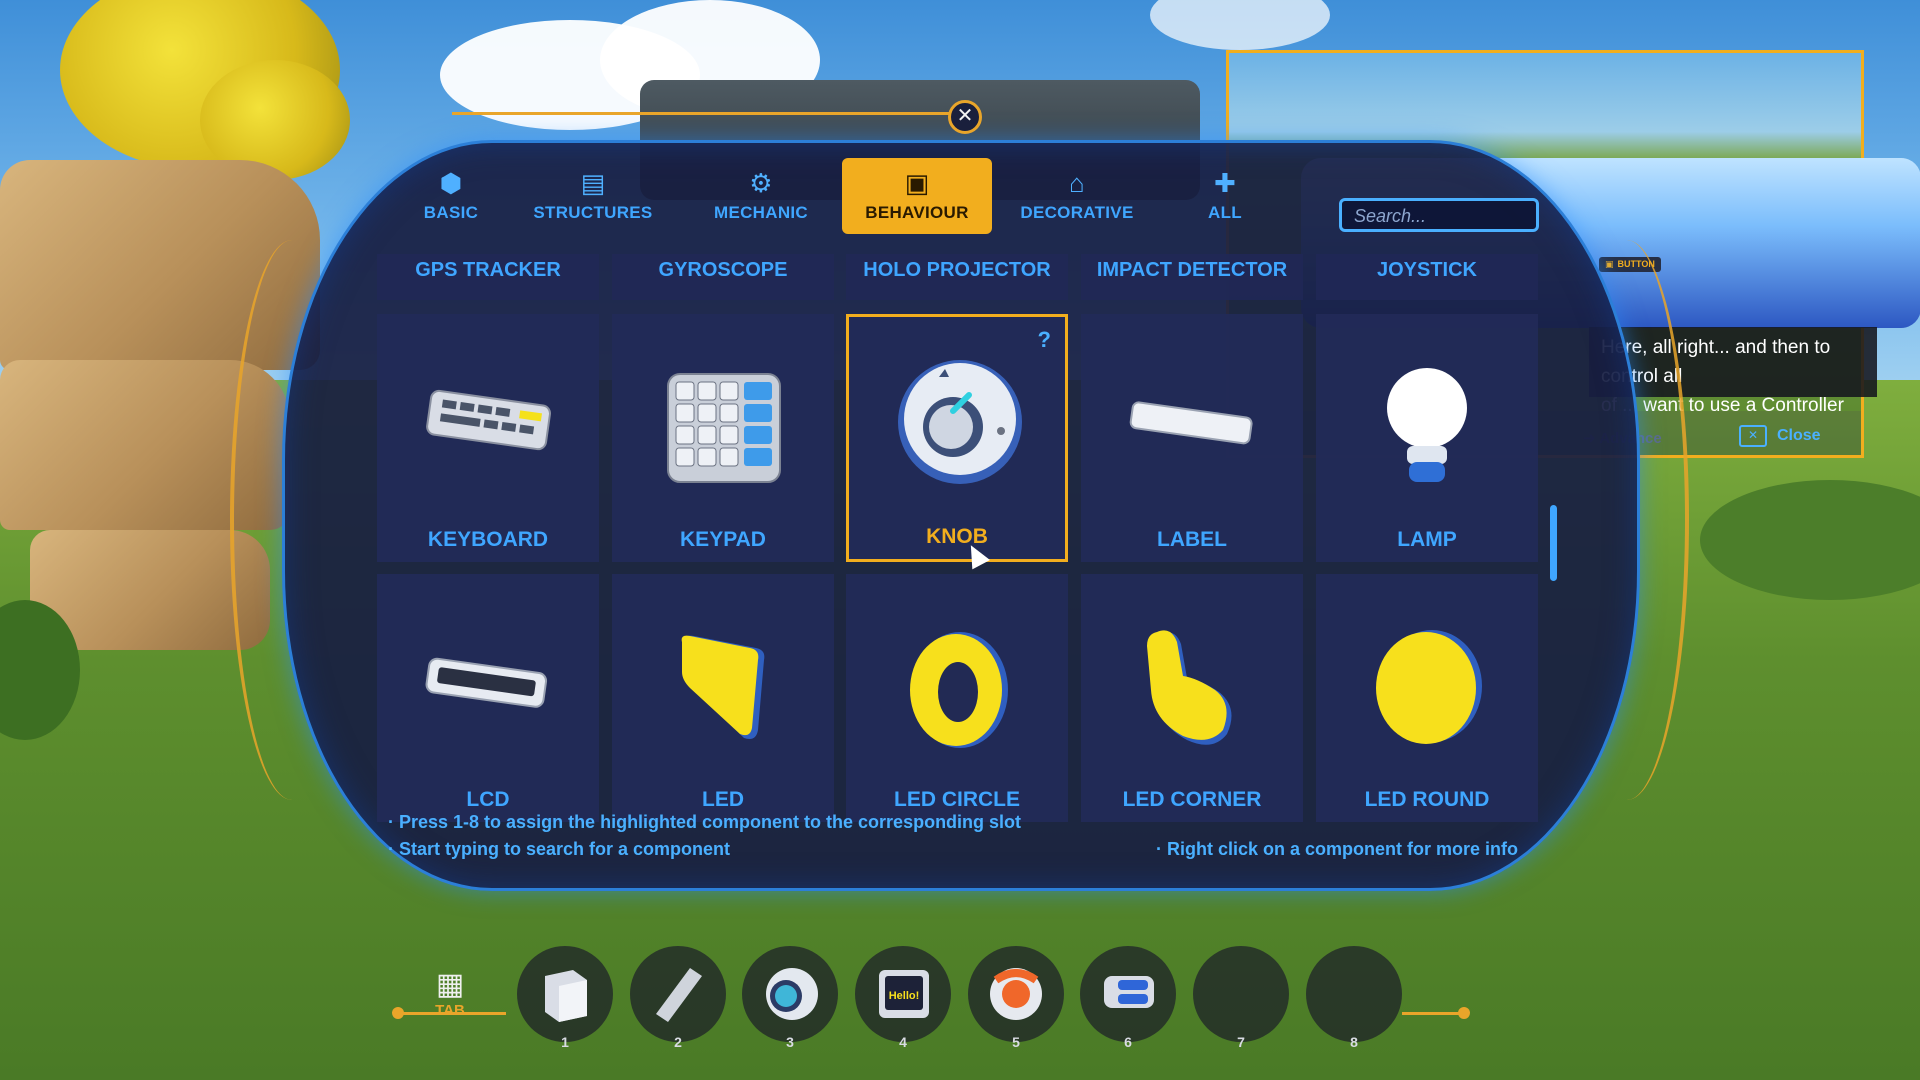  Describe the element at coordinates (1464, 1013) in the screenshot. I see `hotbar-dot-right` at that location.